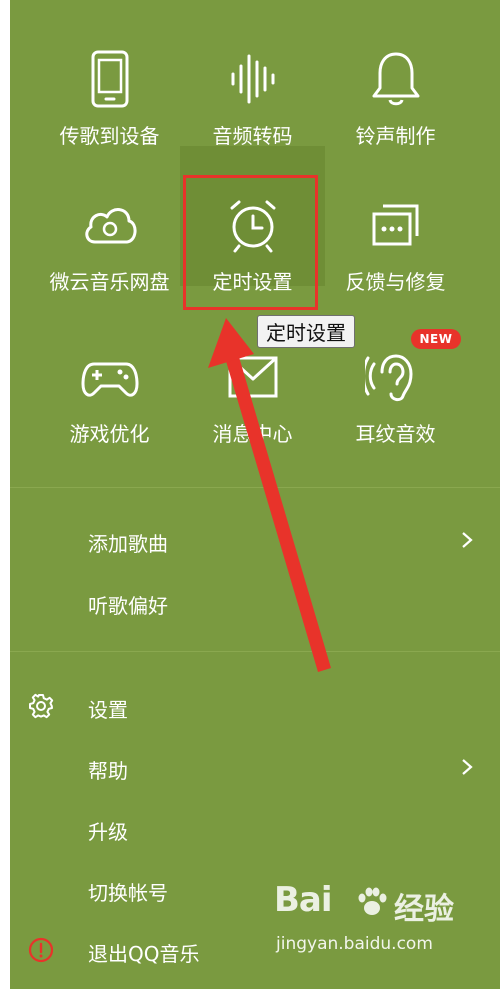  What do you see at coordinates (255, 602) in the screenshot?
I see `menu-item-listening-preferences: 听歌偏好` at bounding box center [255, 602].